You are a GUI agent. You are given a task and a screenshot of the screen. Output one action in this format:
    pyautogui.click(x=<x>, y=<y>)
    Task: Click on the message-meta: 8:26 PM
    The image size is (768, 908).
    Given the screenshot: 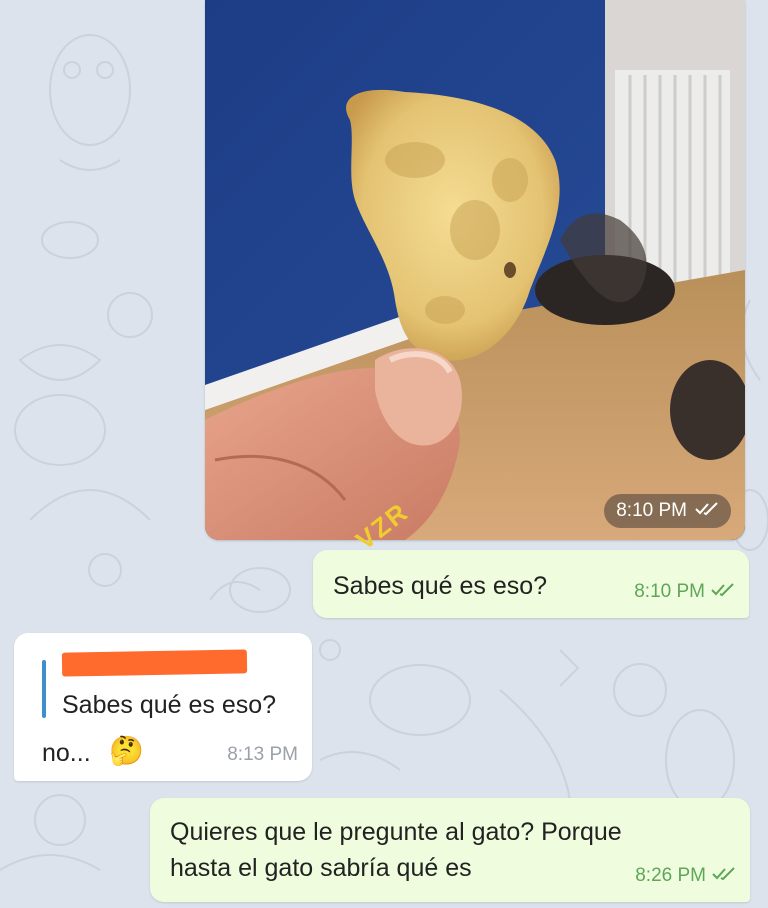 What is the action you would take?
    pyautogui.click(x=685, y=876)
    